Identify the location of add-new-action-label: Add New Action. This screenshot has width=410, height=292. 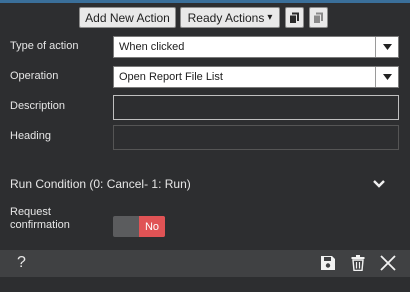
(127, 17).